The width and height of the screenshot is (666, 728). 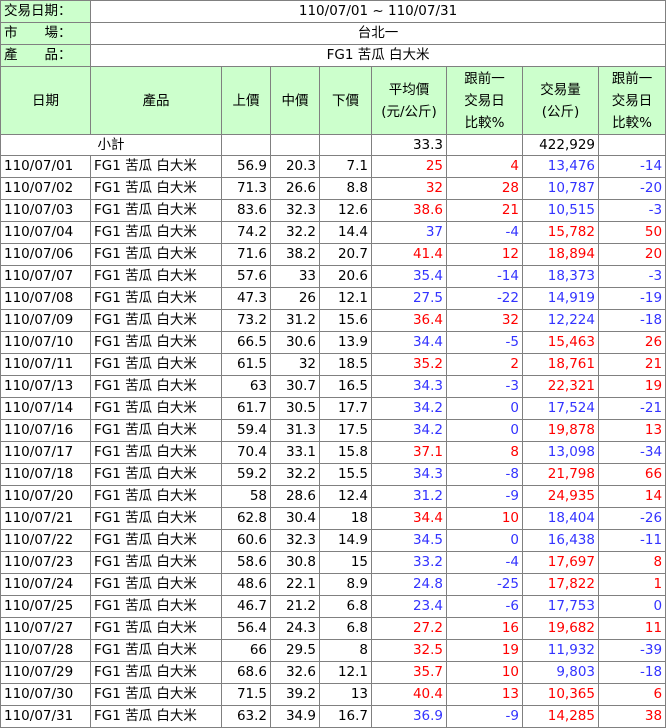 What do you see at coordinates (345, 628) in the screenshot?
I see `cell-low: 6.8` at bounding box center [345, 628].